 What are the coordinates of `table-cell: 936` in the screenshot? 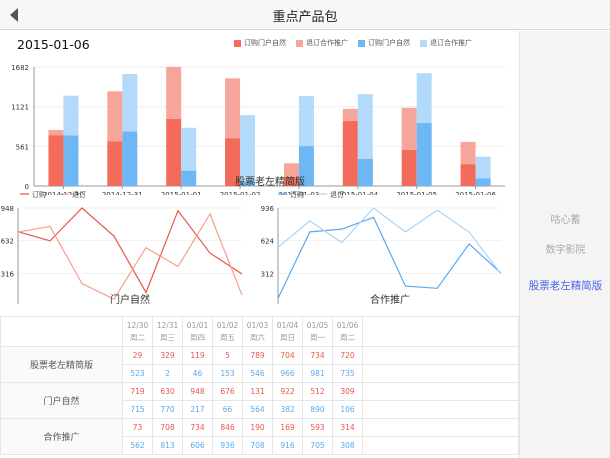 It's located at (227, 445).